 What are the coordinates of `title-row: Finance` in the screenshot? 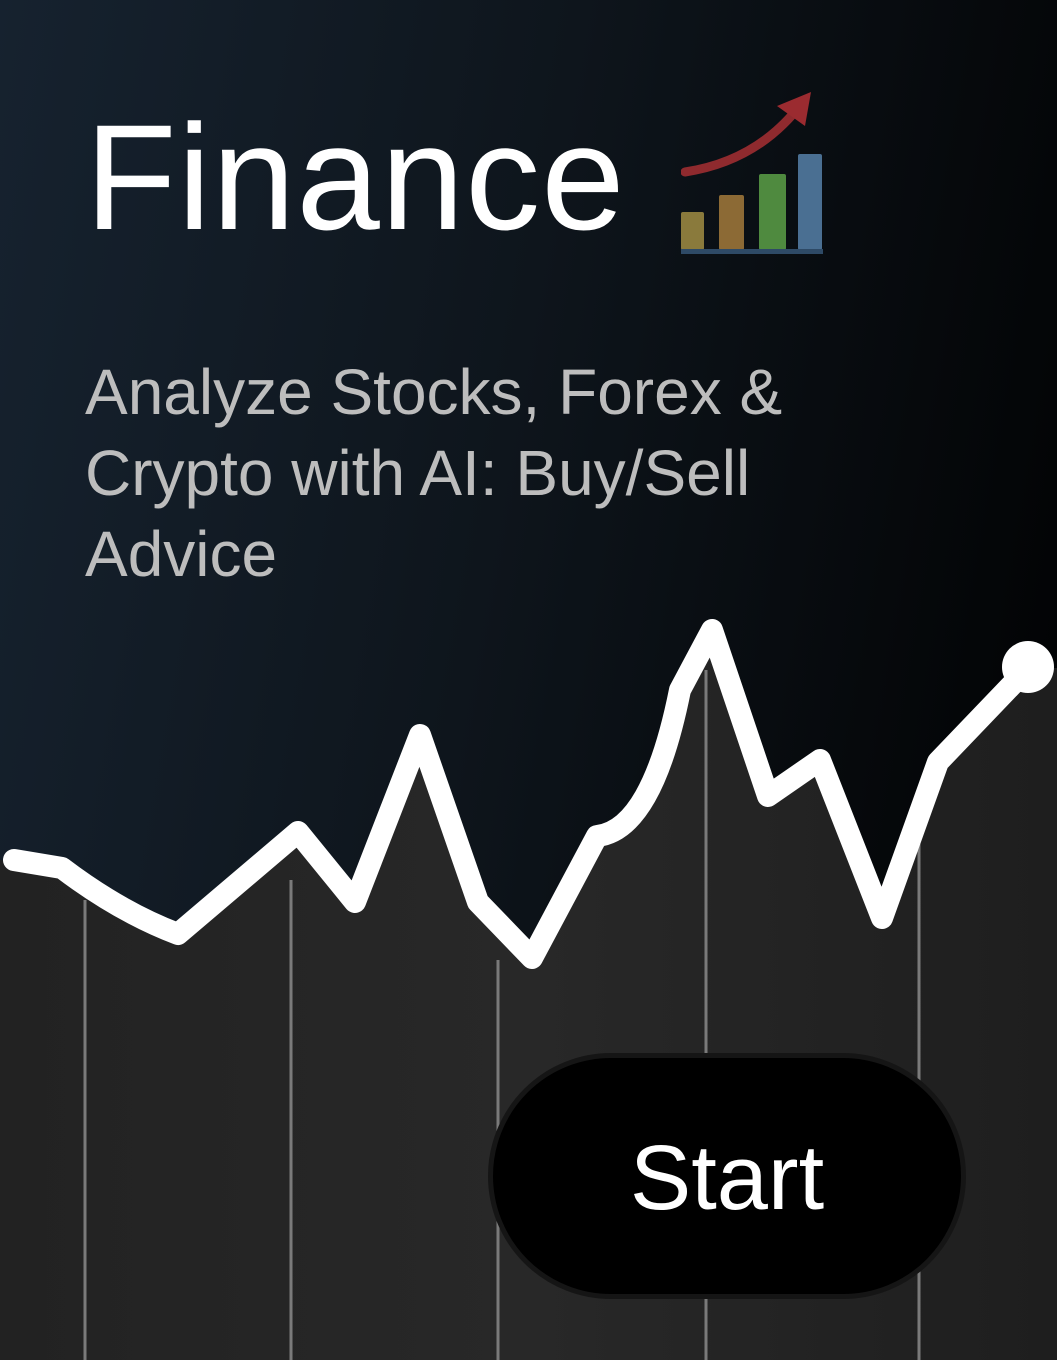 It's located at (455, 177).